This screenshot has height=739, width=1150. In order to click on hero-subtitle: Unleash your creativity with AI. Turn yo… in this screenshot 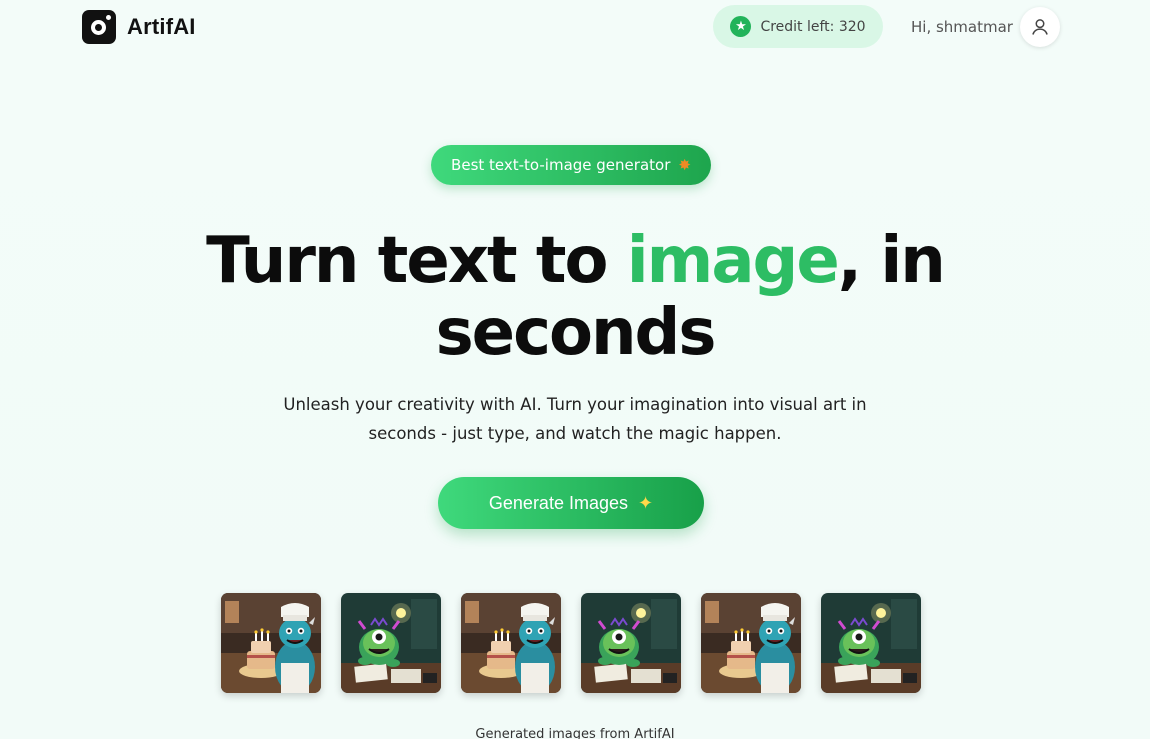, I will do `click(575, 419)`.